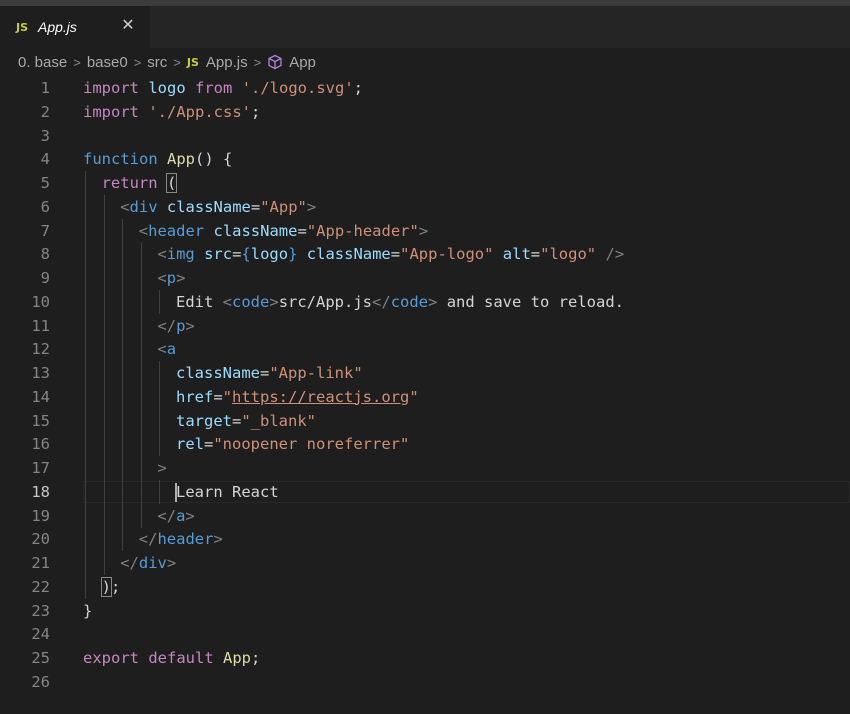 Image resolution: width=850 pixels, height=714 pixels. I want to click on close-icon: ✕, so click(128, 25).